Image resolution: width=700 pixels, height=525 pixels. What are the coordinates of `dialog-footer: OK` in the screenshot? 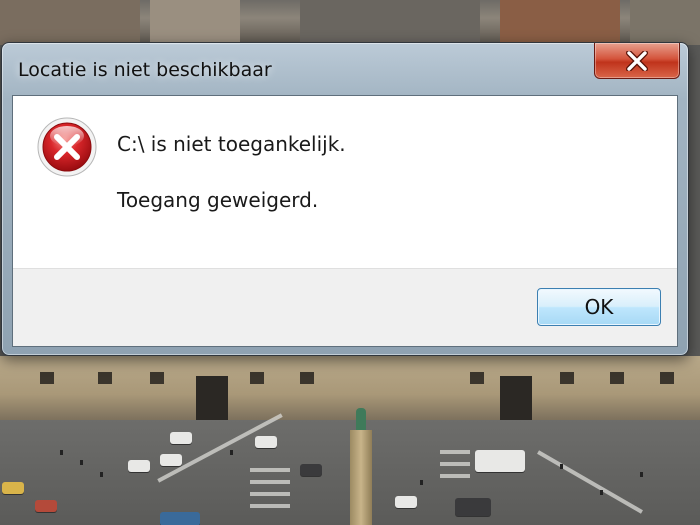 It's located at (345, 307).